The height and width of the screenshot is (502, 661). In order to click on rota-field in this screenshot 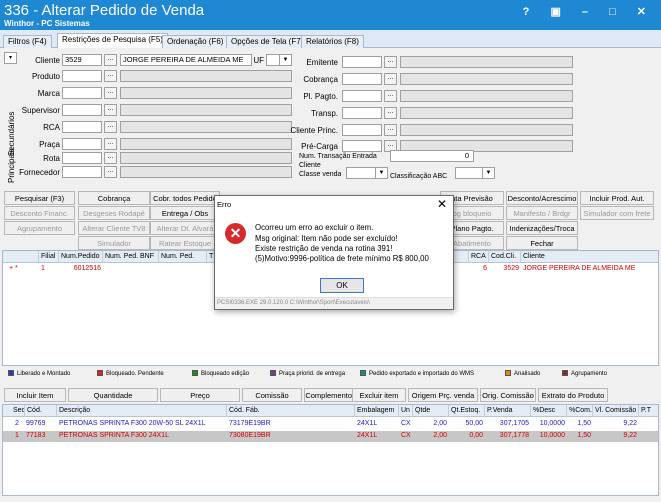, I will do `click(82, 158)`.